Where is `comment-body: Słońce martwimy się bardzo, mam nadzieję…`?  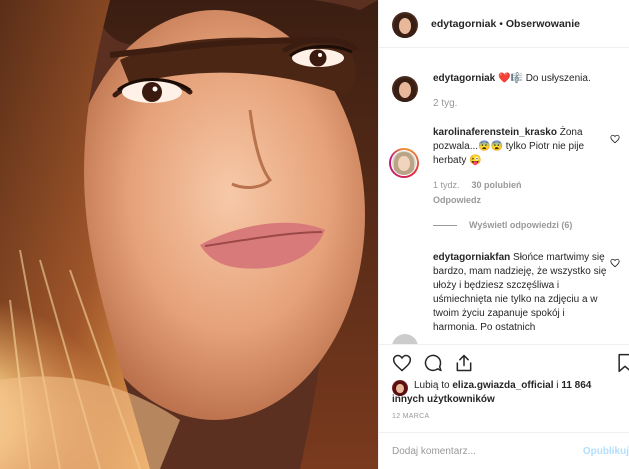
comment-body: Słońce martwimy się bardzo, mam nadzieję… is located at coordinates (520, 292).